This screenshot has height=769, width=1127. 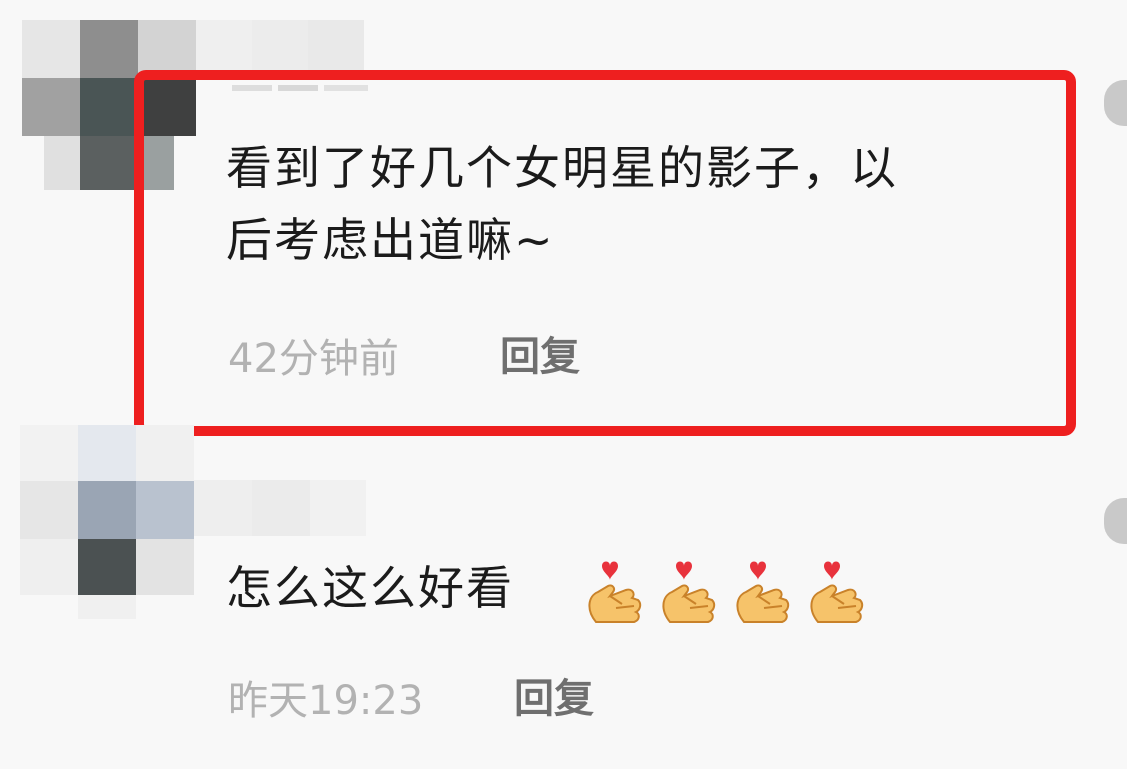 What do you see at coordinates (326, 701) in the screenshot?
I see `comment-timestamp: 昨天19:23` at bounding box center [326, 701].